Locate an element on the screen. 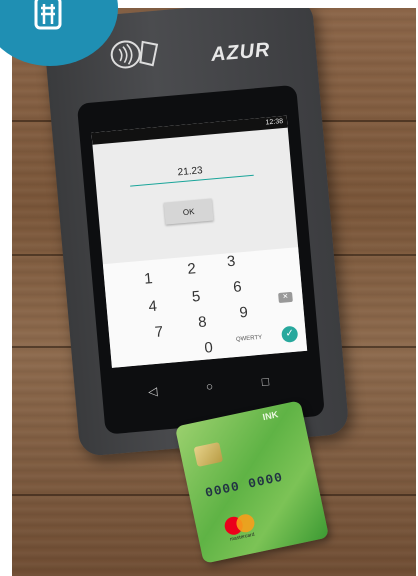 Image resolution: width=418 pixels, height=576 pixels. mastercard-logo-icon: mastercard is located at coordinates (239, 528).